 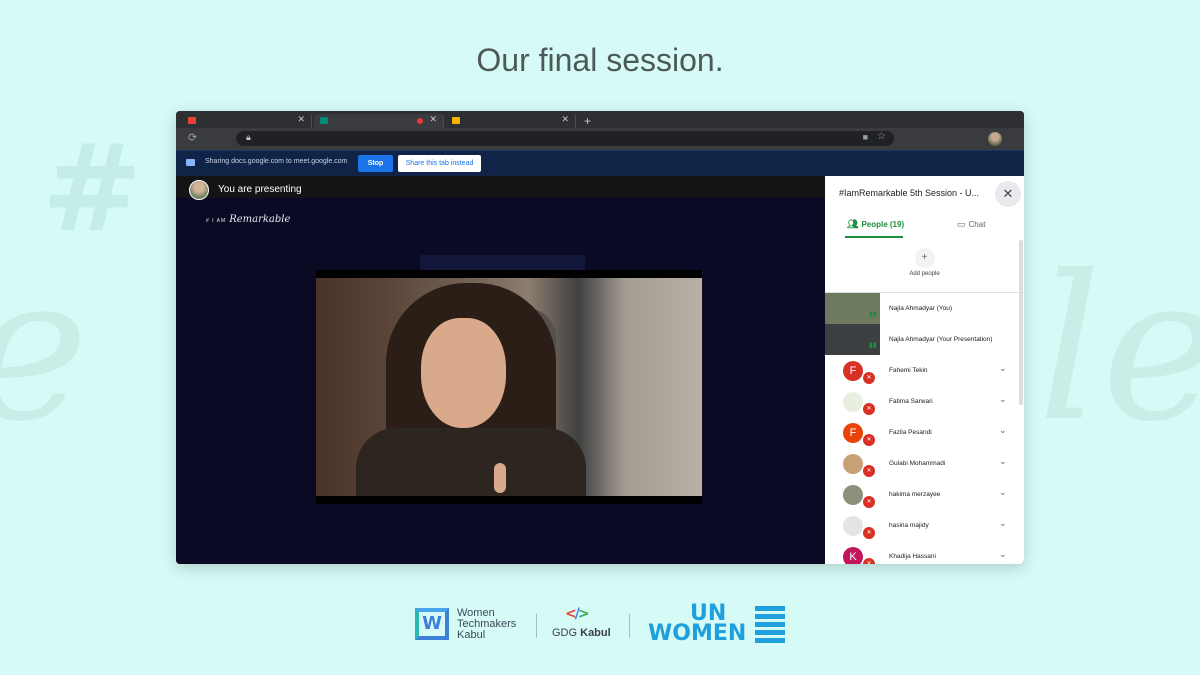 I want to click on share-this-tab-button: Share this tab instead, so click(x=439, y=163).